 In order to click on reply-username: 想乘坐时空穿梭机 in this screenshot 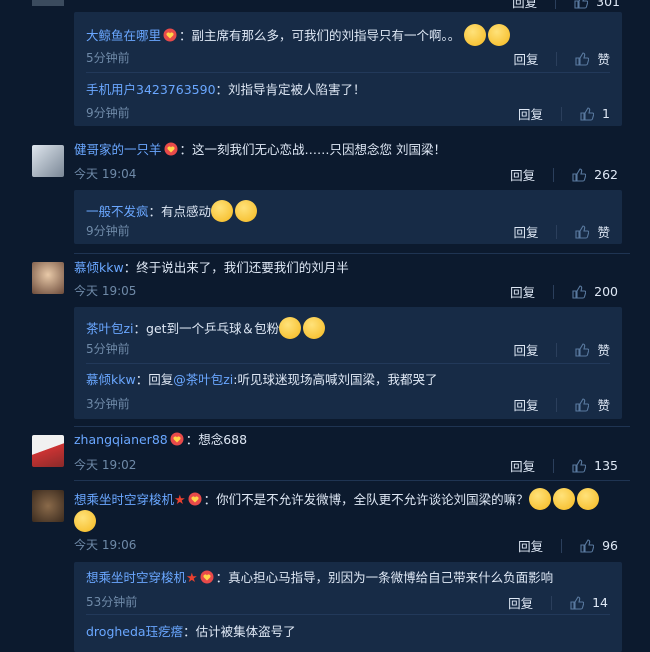, I will do `click(136, 577)`.